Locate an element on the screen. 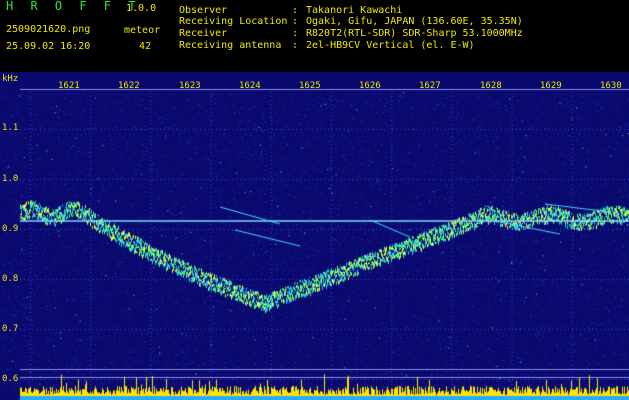 The image size is (629, 400). x-tick-label: 1621 is located at coordinates (69, 86).